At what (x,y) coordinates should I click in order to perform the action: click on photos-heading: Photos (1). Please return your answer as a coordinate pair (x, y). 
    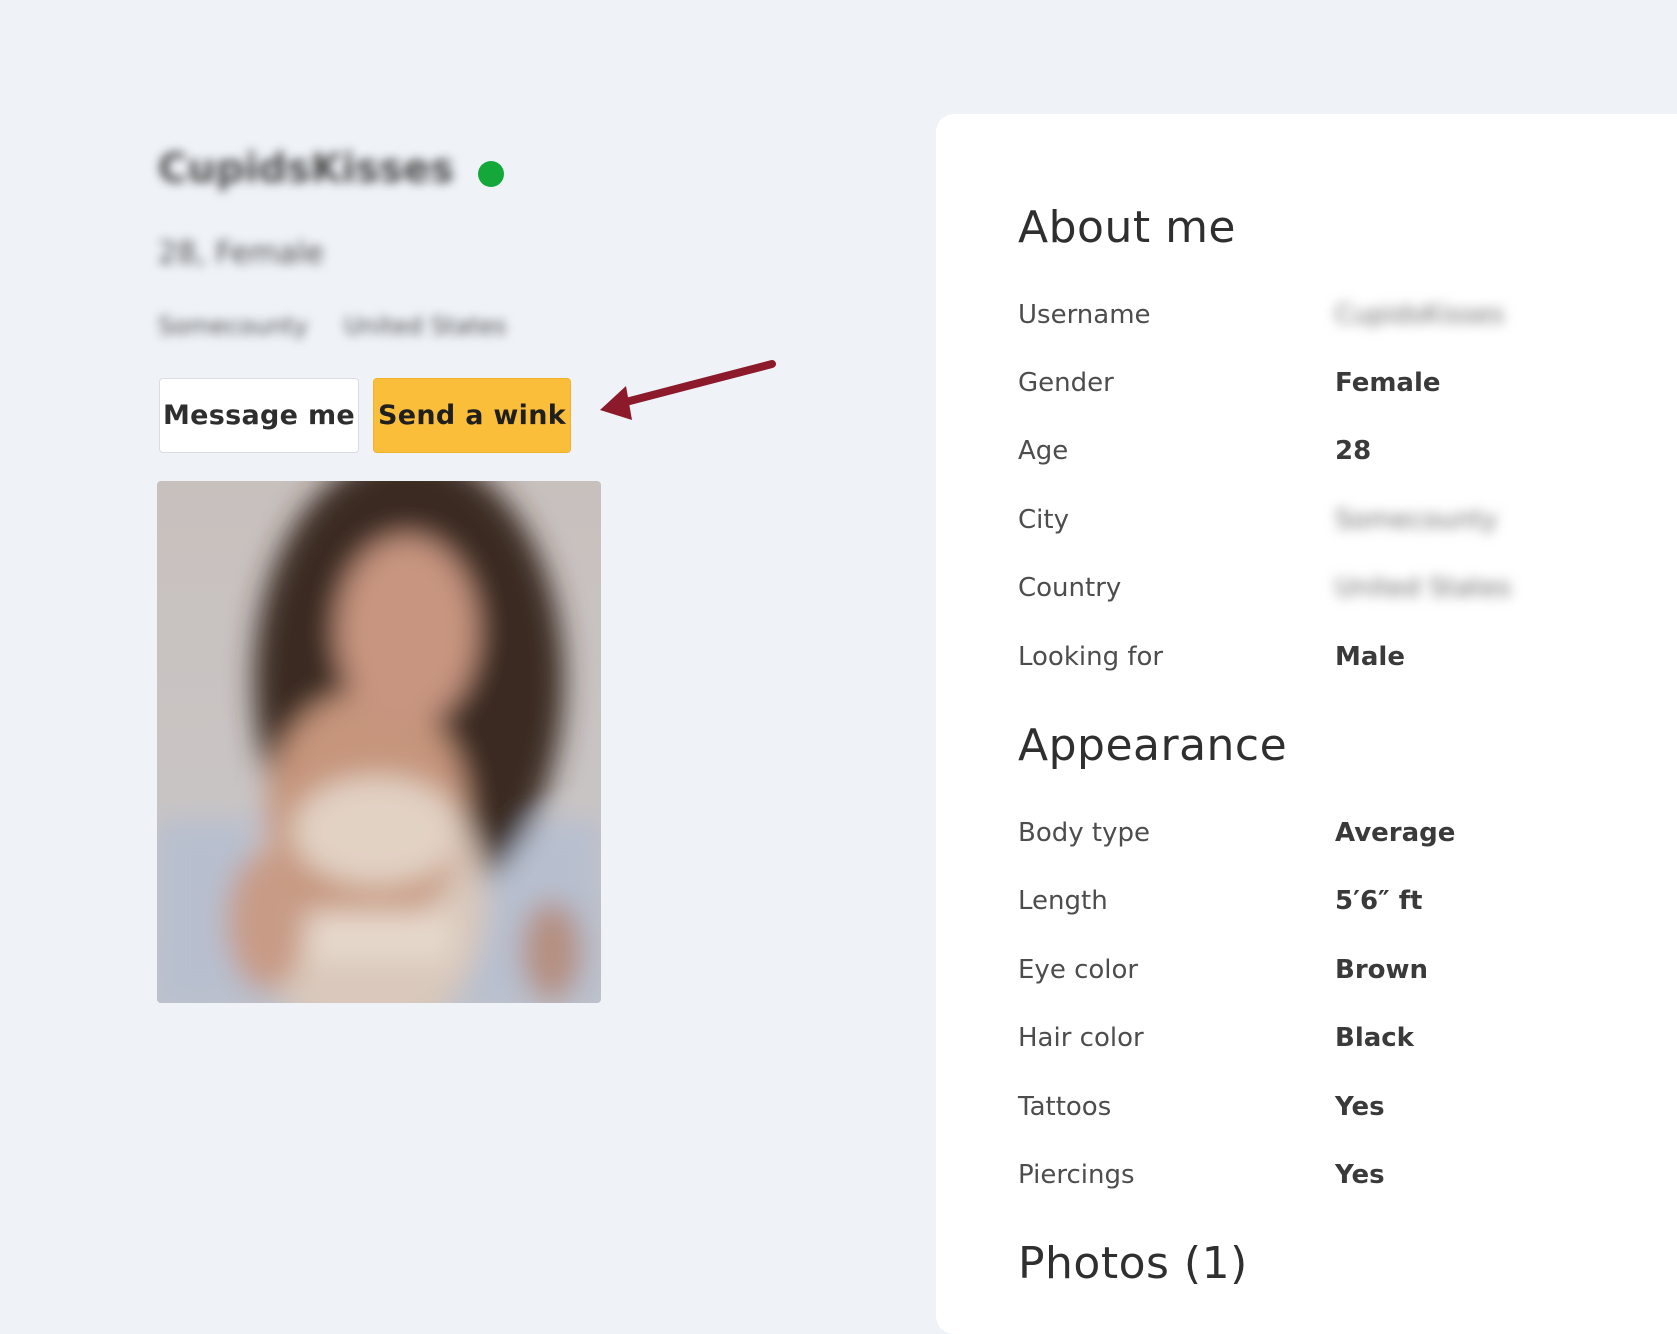
    Looking at the image, I should click on (1133, 1263).